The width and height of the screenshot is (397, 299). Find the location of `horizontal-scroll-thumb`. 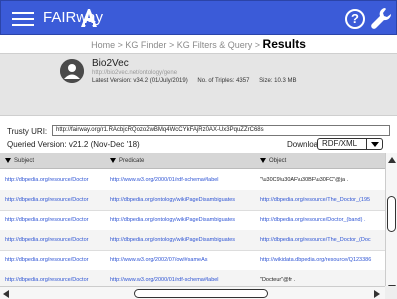

horizontal-scroll-thumb is located at coordinates (201, 293).